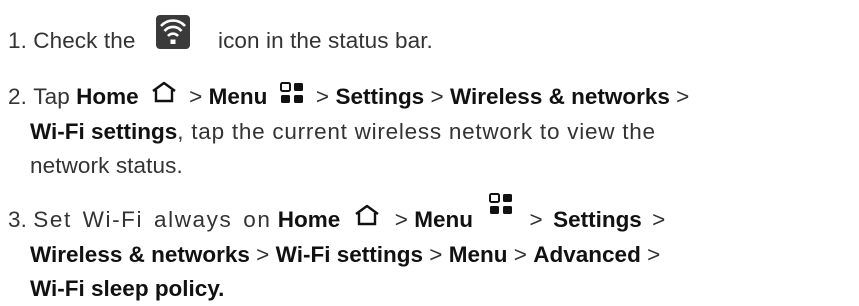 Image resolution: width=859 pixels, height=306 pixels. Describe the element at coordinates (520, 254) in the screenshot. I see `step-3-sep-6: >` at that location.